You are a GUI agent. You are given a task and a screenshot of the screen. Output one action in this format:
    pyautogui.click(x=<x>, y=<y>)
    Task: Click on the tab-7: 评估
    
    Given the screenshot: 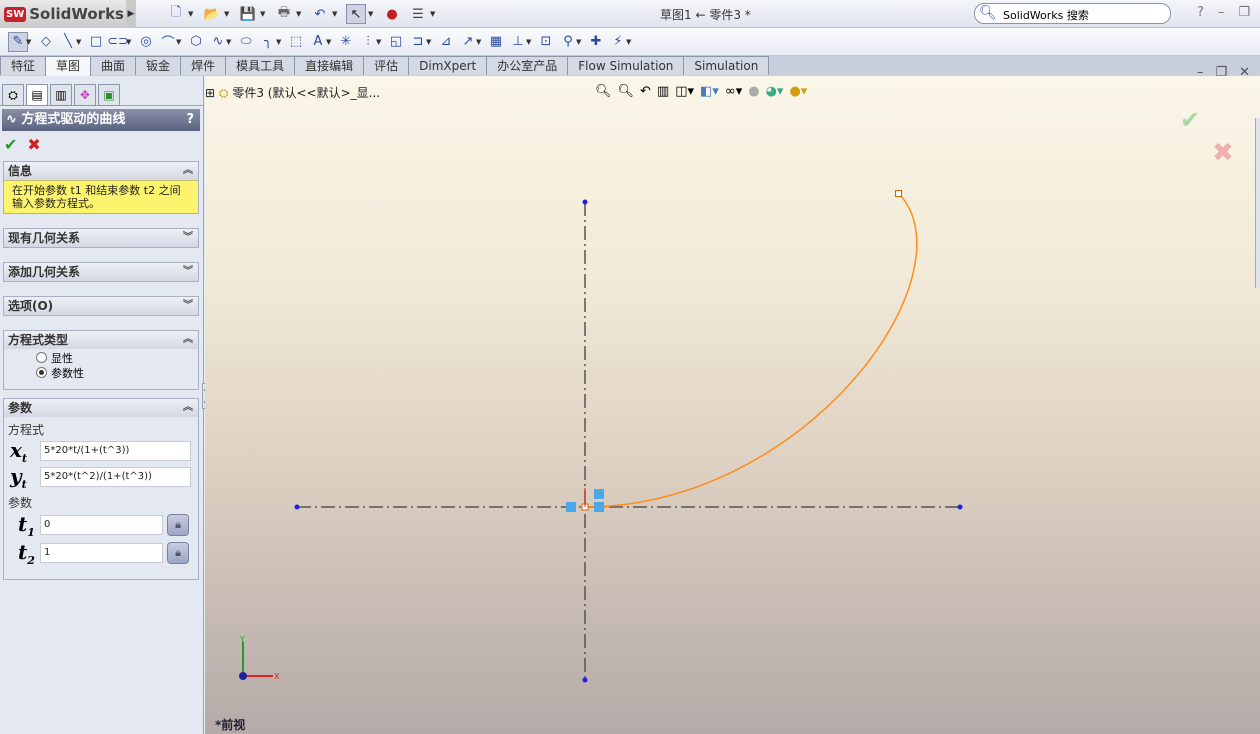 What is the action you would take?
    pyautogui.click(x=386, y=65)
    